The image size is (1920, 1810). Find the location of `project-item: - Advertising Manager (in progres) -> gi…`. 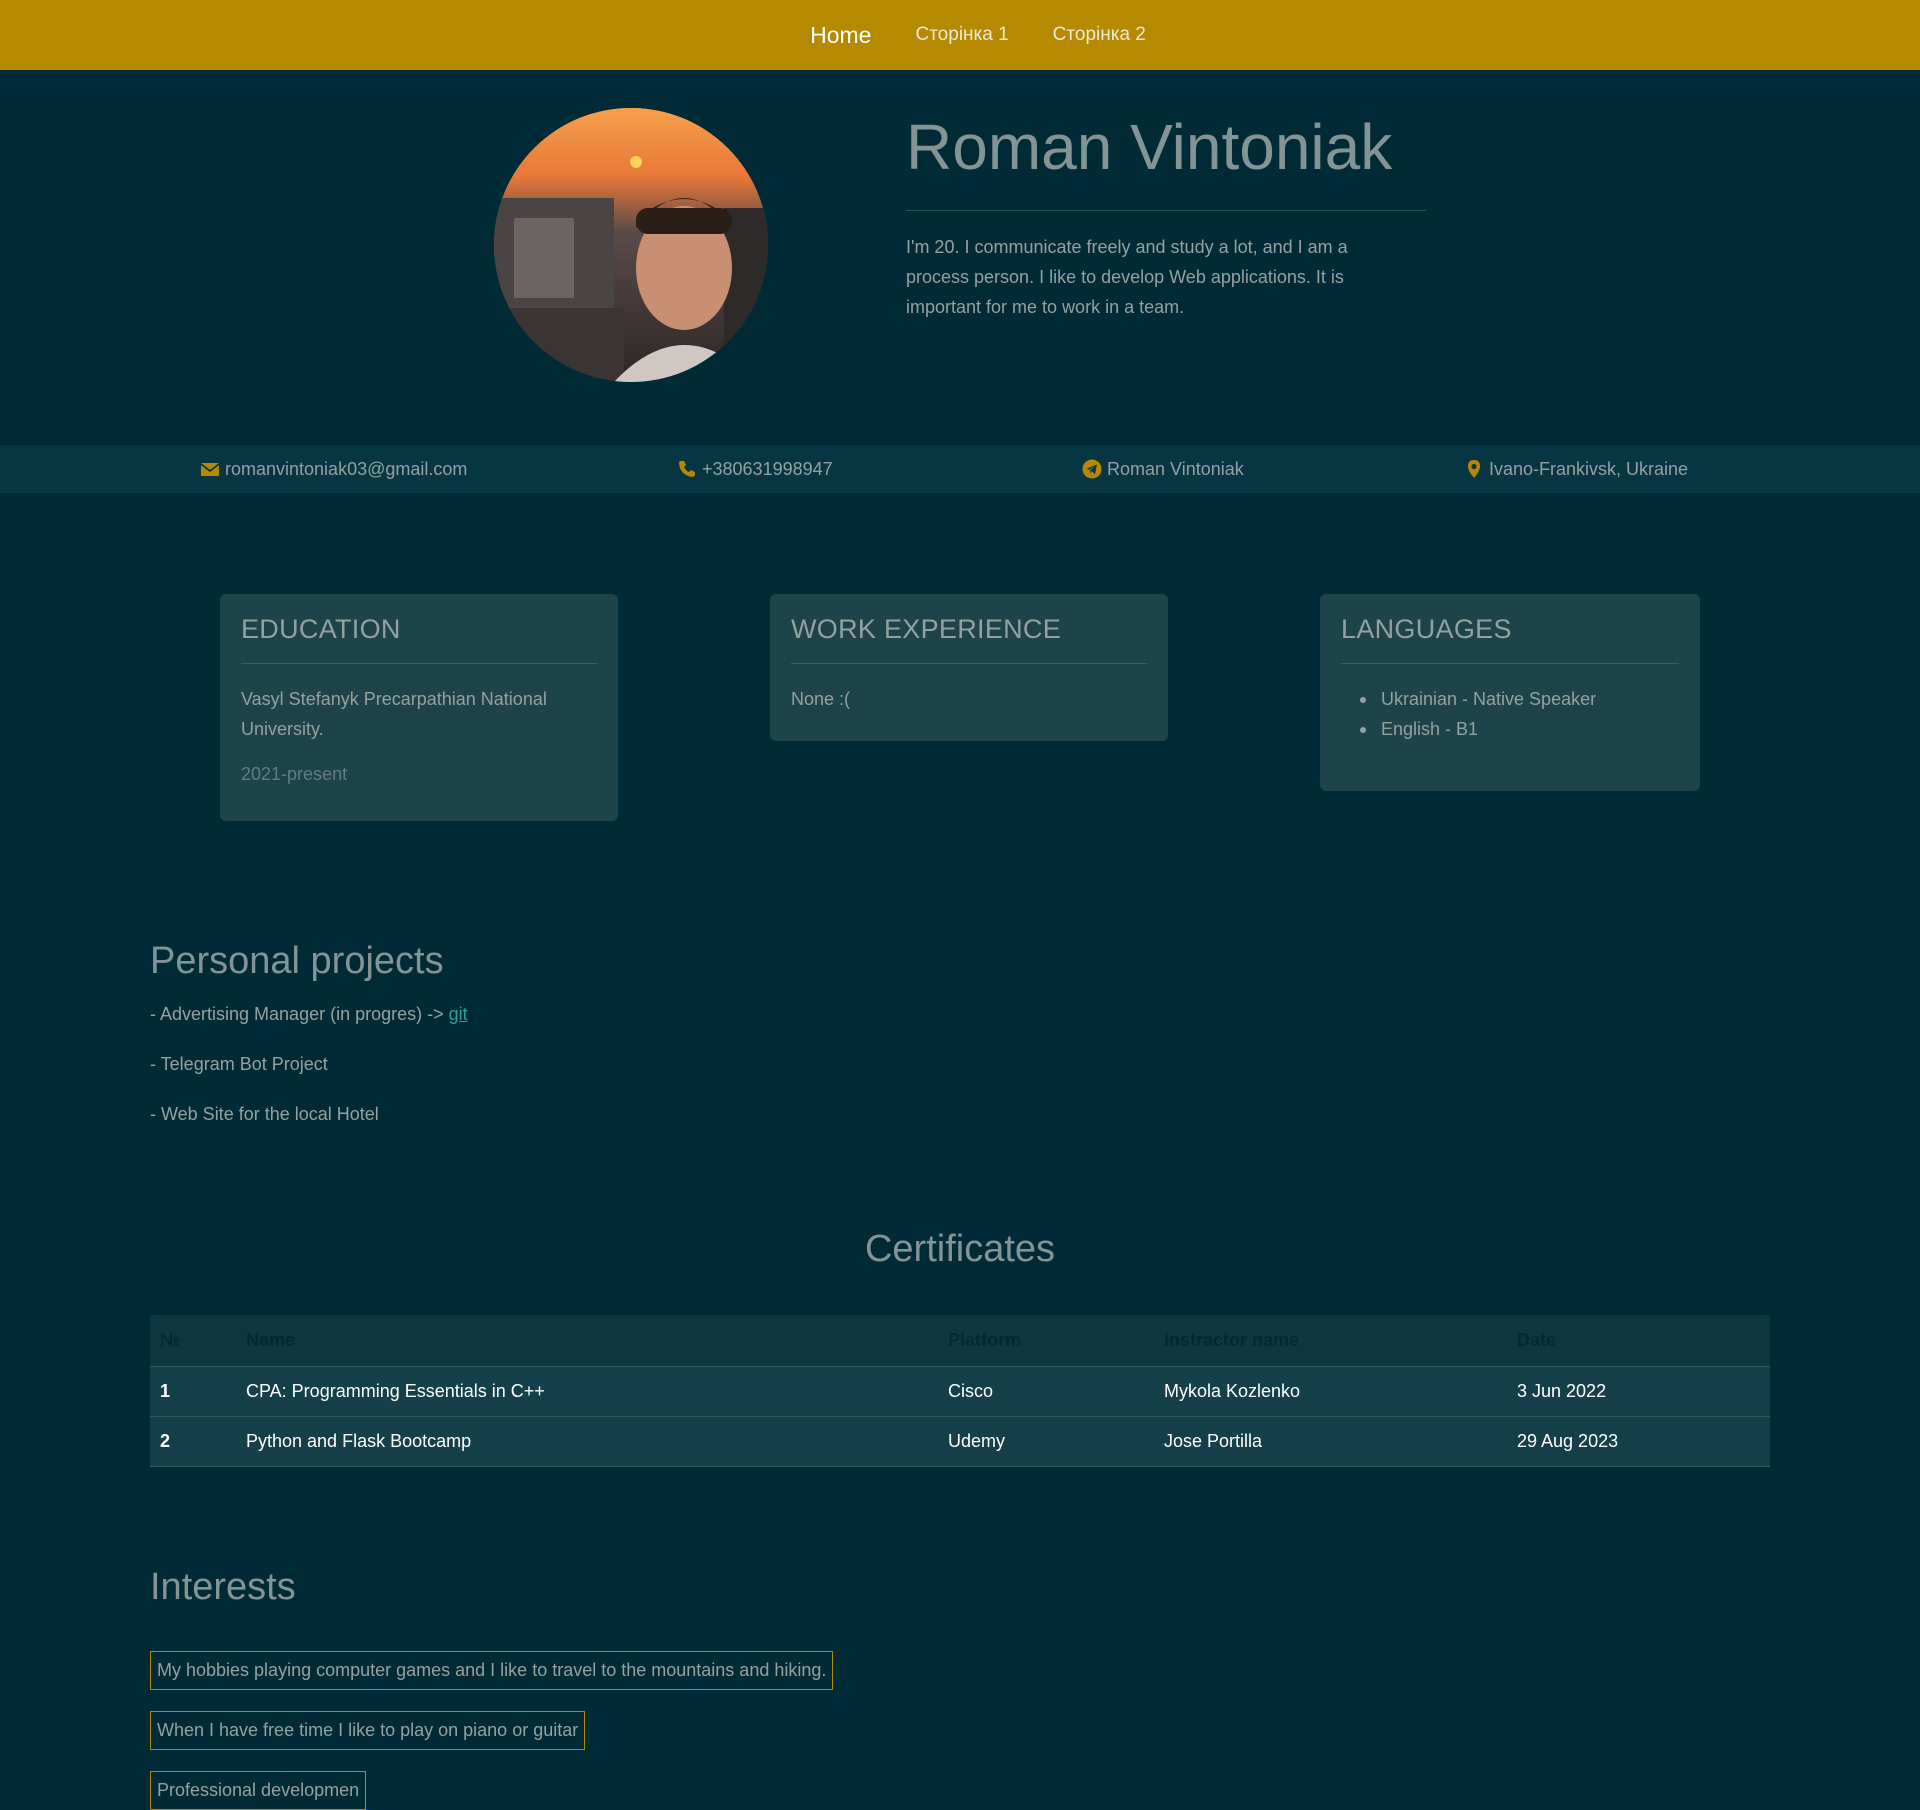

project-item: - Advertising Manager (in progres) -> gi… is located at coordinates (309, 1014).